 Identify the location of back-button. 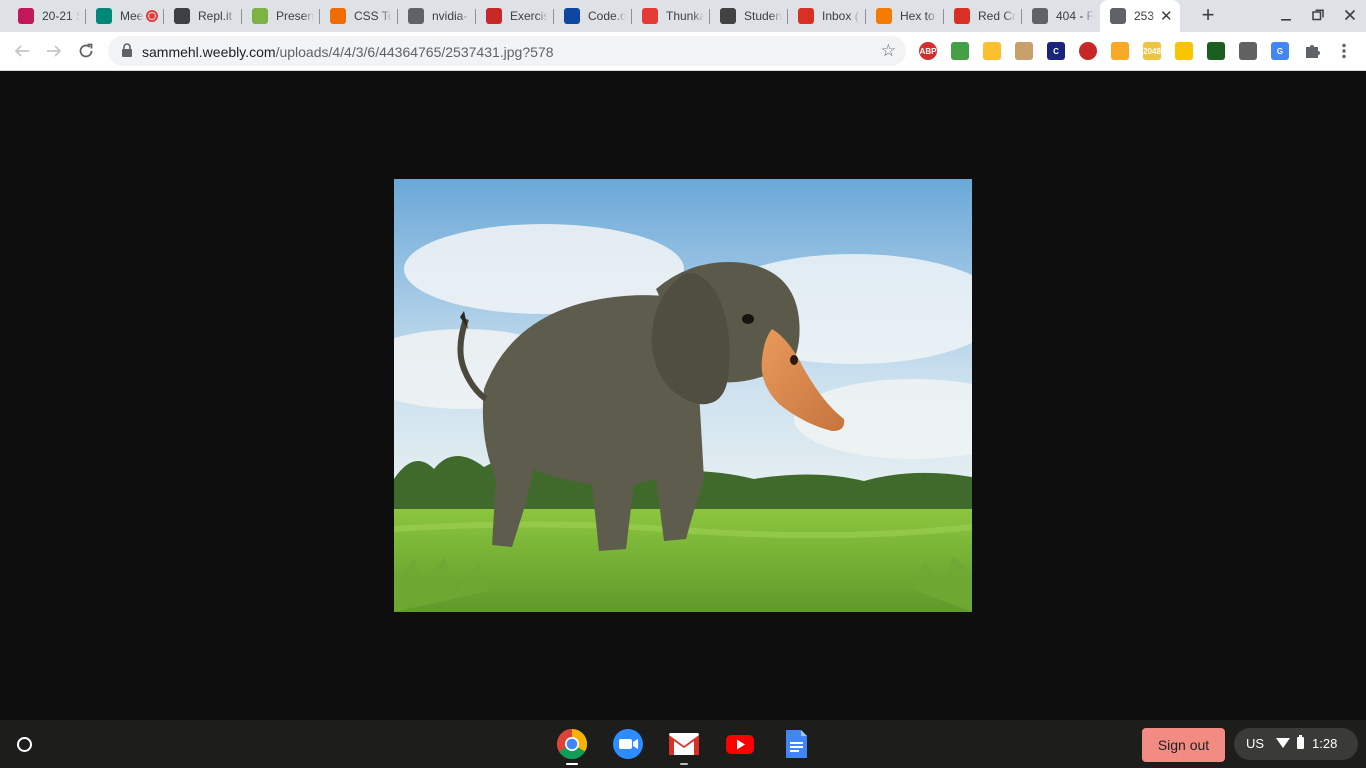
(22, 51).